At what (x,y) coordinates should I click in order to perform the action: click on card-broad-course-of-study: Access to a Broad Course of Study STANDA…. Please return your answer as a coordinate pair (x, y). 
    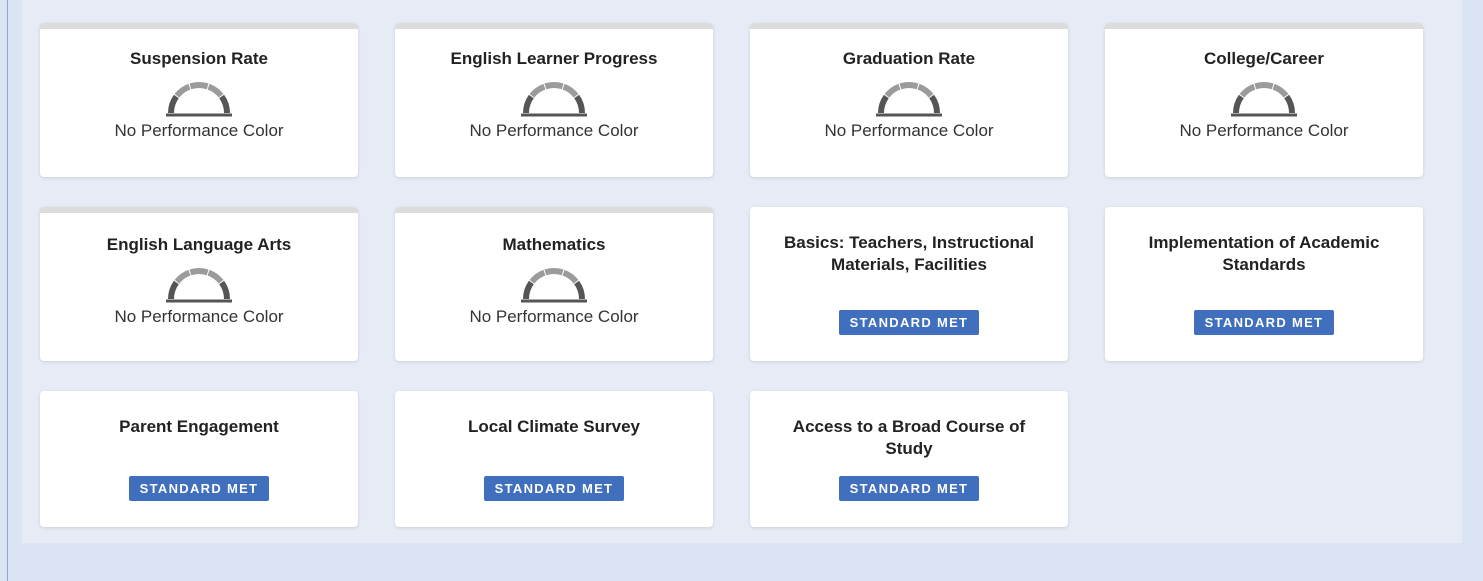
    Looking at the image, I should click on (909, 459).